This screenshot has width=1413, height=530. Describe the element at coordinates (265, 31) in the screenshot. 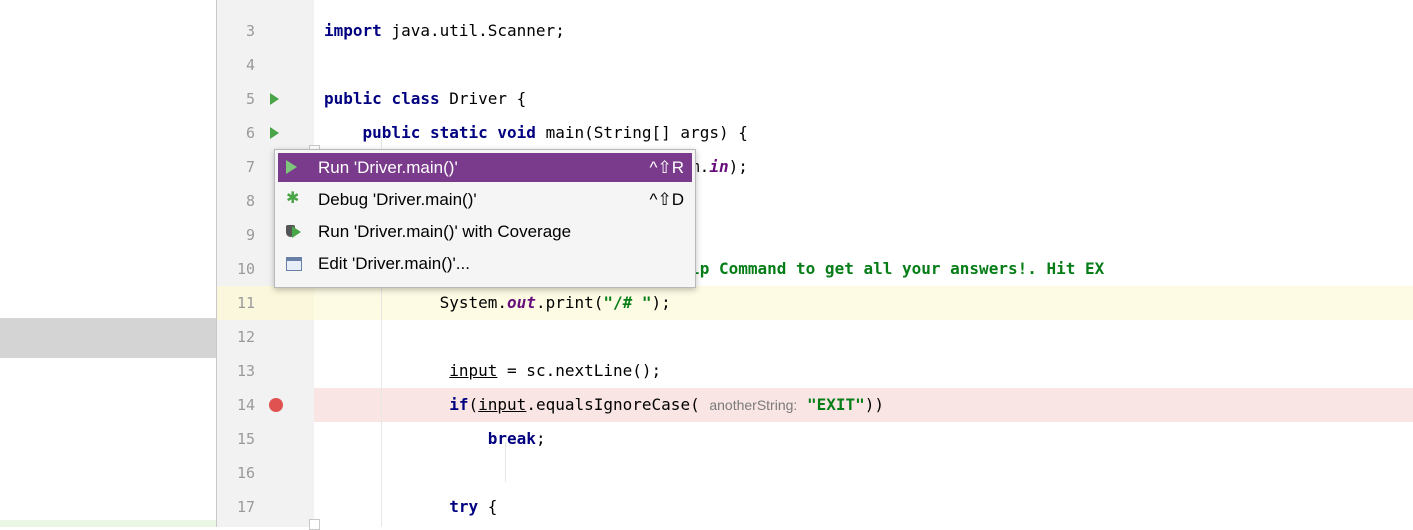

I see `gutter-cell: 3` at that location.